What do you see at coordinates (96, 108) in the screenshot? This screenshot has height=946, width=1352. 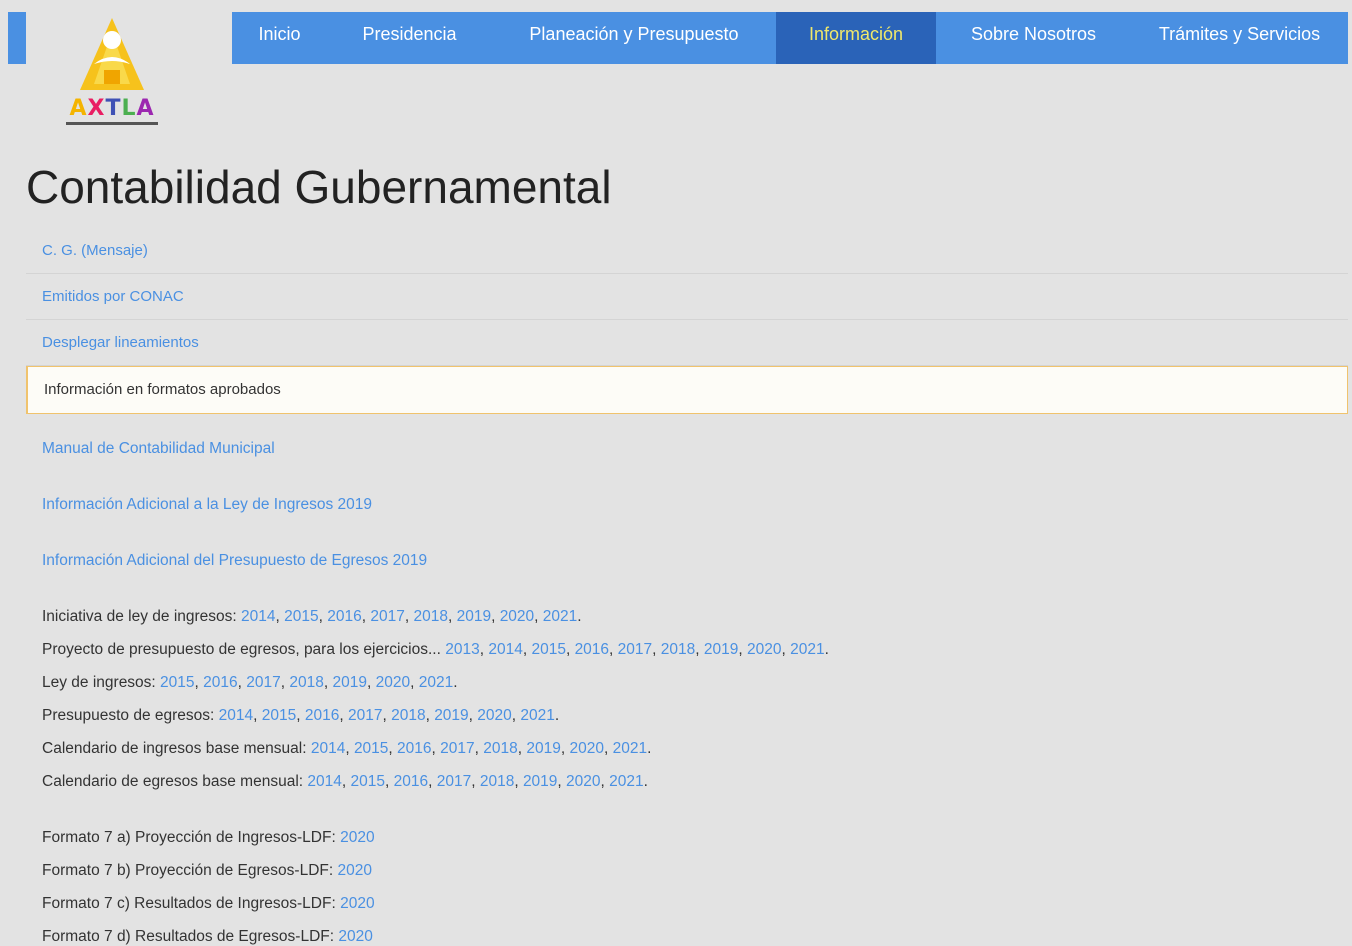 I see `logo-letter: X` at bounding box center [96, 108].